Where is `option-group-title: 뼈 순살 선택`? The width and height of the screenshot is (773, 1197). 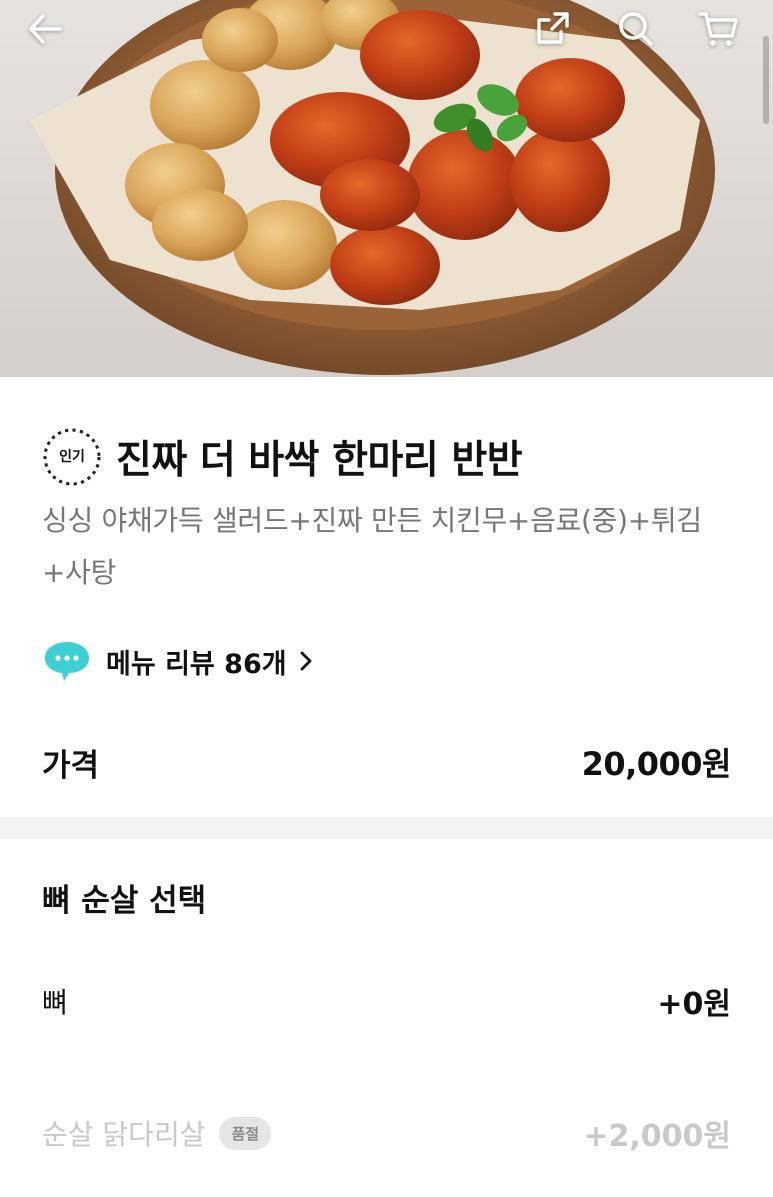
option-group-title: 뼈 순살 선택 is located at coordinates (124, 901).